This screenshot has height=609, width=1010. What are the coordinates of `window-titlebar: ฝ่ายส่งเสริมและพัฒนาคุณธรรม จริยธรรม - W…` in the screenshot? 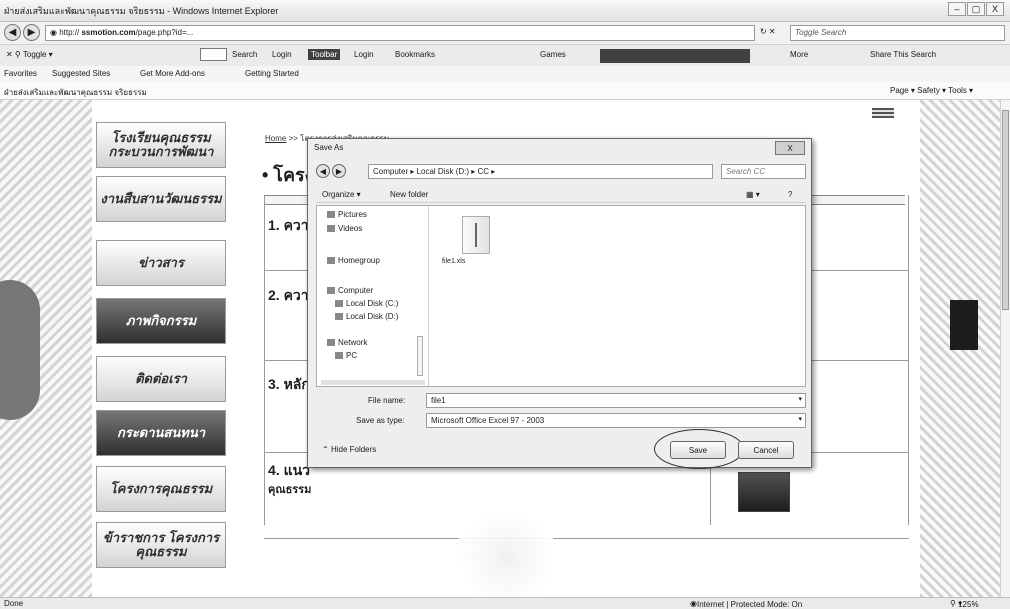 It's located at (505, 11).